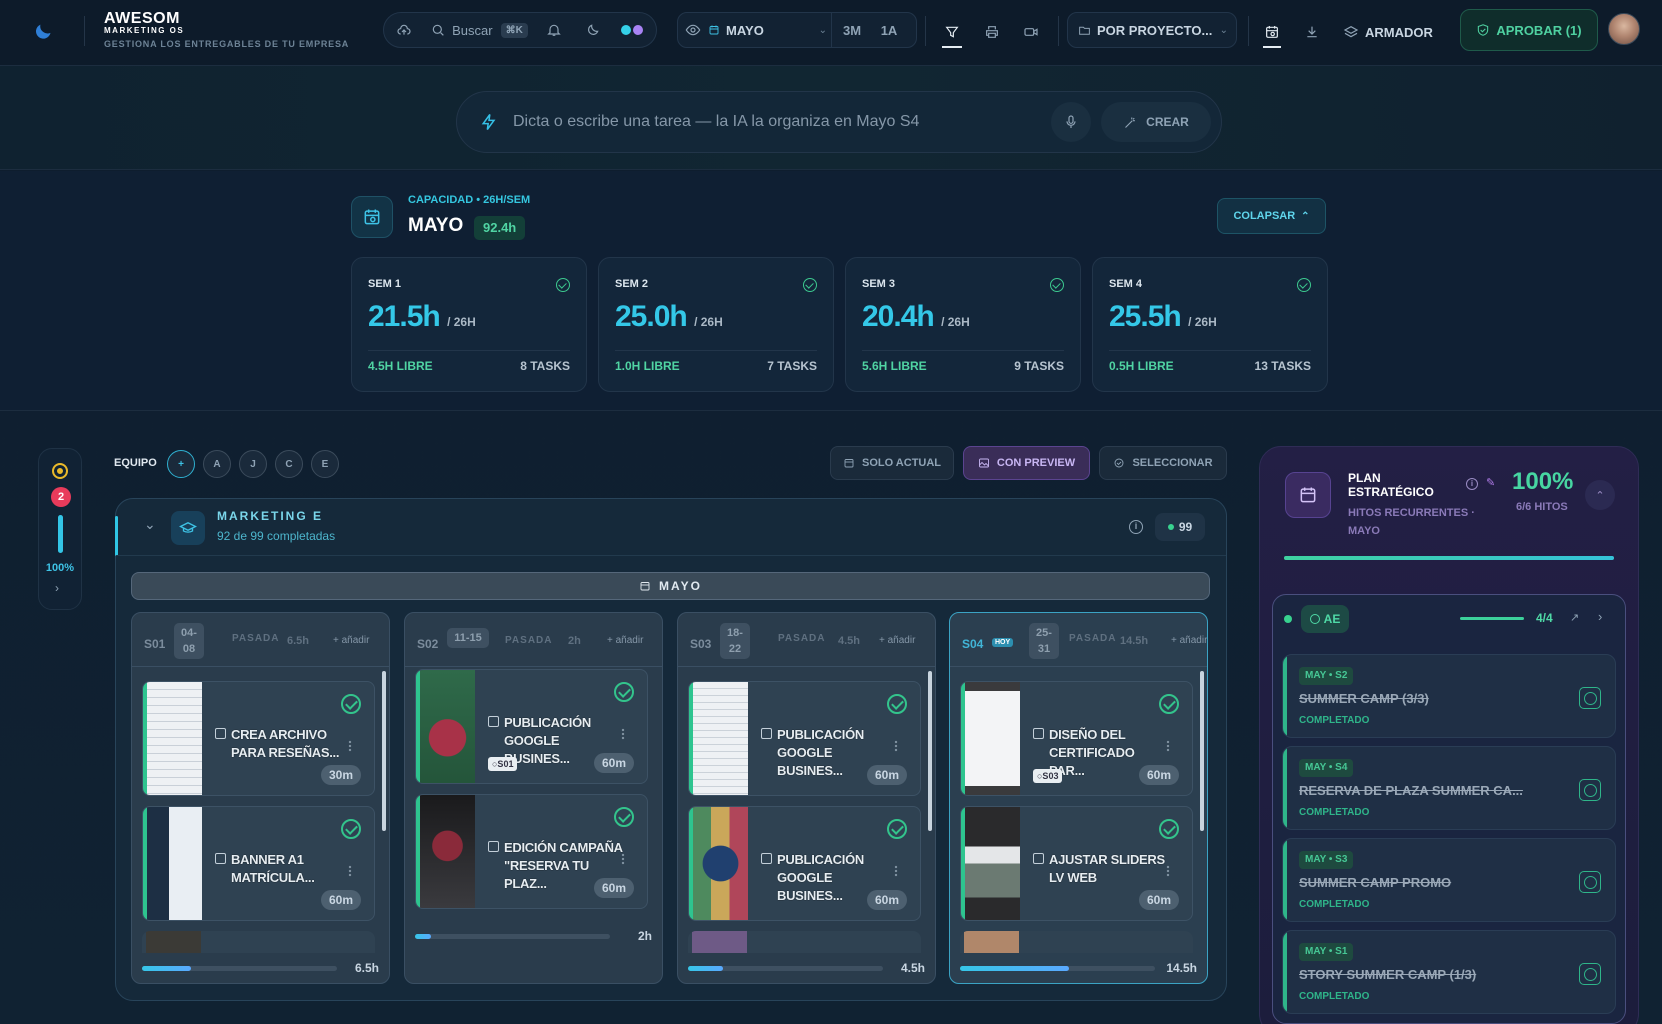 This screenshot has height=1024, width=1662. Describe the element at coordinates (963, 324) in the screenshot. I see `week-card-3: SEM 3 20.4h / 26H 5.6H LIBRE 9 TASKS` at that location.